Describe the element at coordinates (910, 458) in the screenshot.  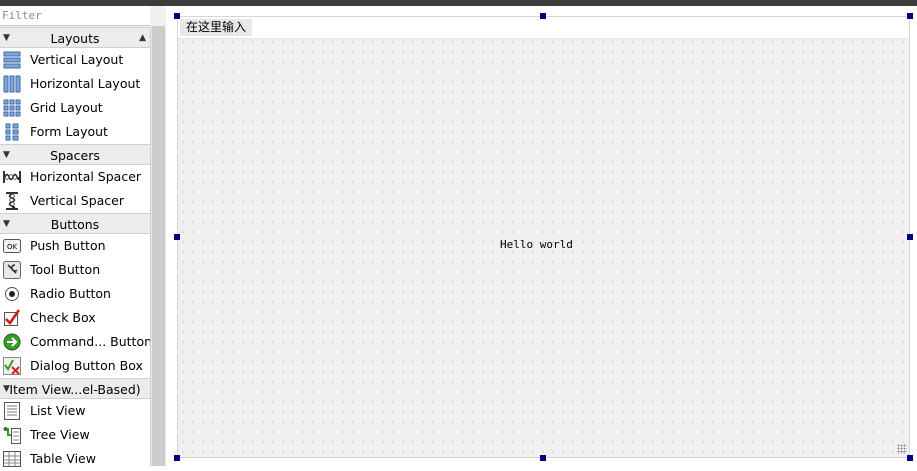
I see `selection-handle-bottom-right` at that location.